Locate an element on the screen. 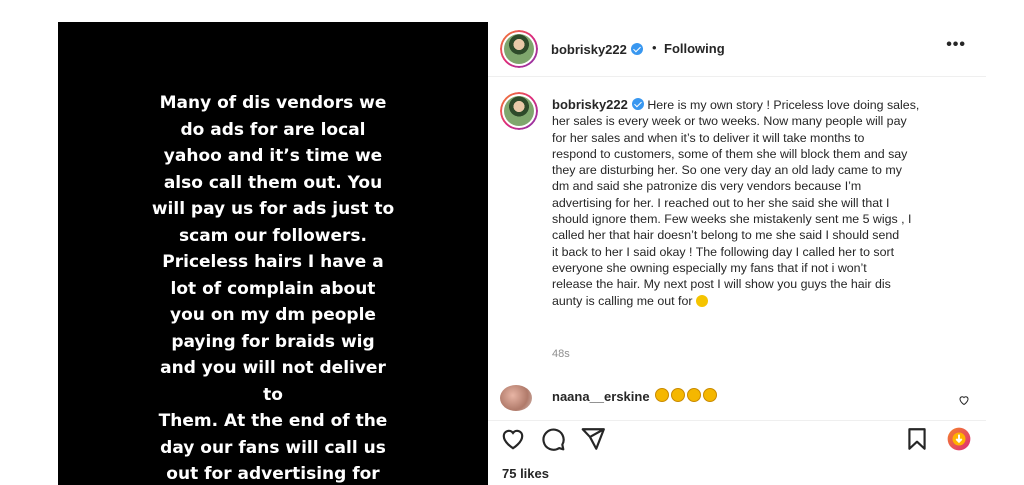  live-badge-icon is located at coordinates (959, 439).